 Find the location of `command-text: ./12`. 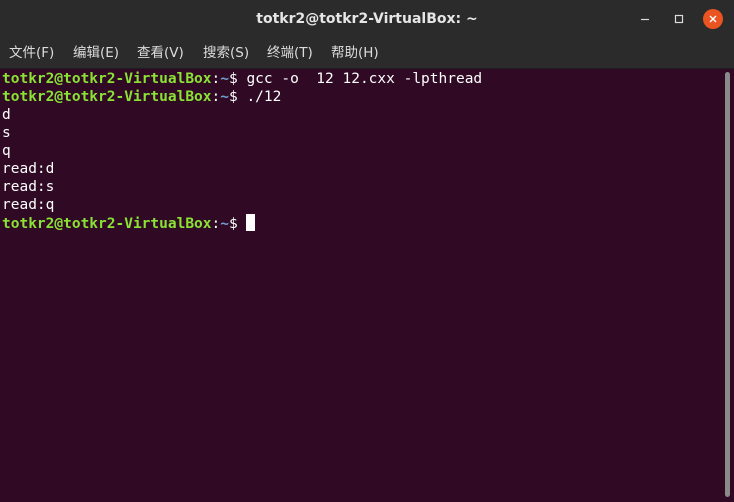

command-text: ./12 is located at coordinates (264, 97).